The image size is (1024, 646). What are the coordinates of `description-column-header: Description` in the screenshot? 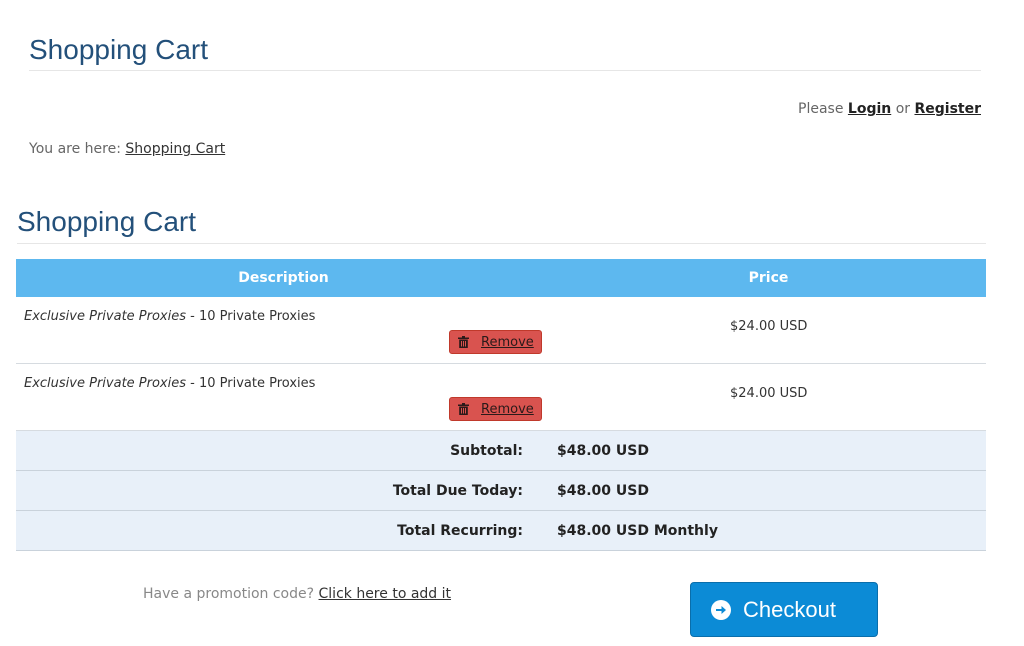 It's located at (283, 278).